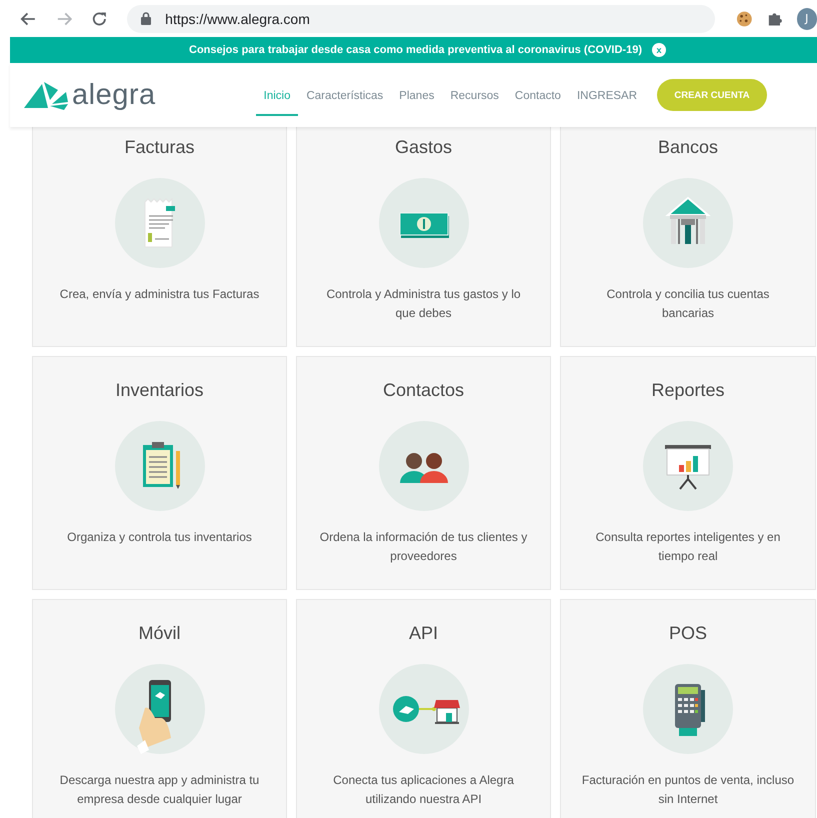  I want to click on nav-link: Planes, so click(416, 97).